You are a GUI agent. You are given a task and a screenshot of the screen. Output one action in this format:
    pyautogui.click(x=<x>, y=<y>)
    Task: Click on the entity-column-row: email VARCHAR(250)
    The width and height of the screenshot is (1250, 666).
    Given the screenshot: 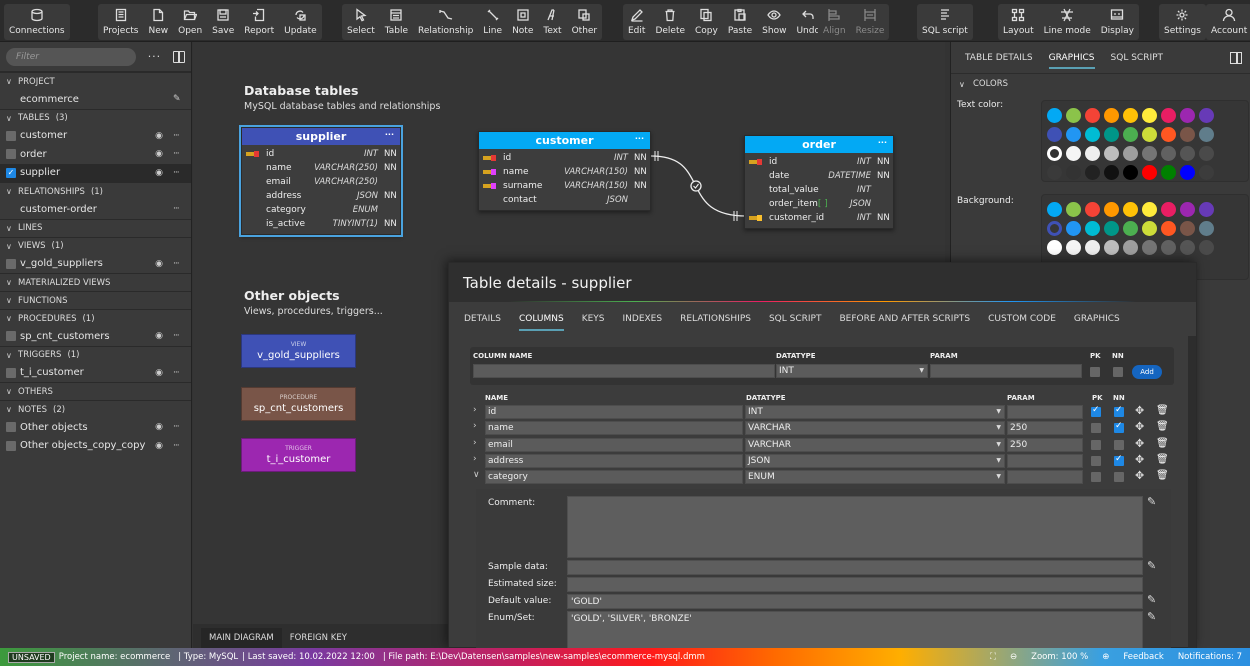 What is the action you would take?
    pyautogui.click(x=321, y=182)
    